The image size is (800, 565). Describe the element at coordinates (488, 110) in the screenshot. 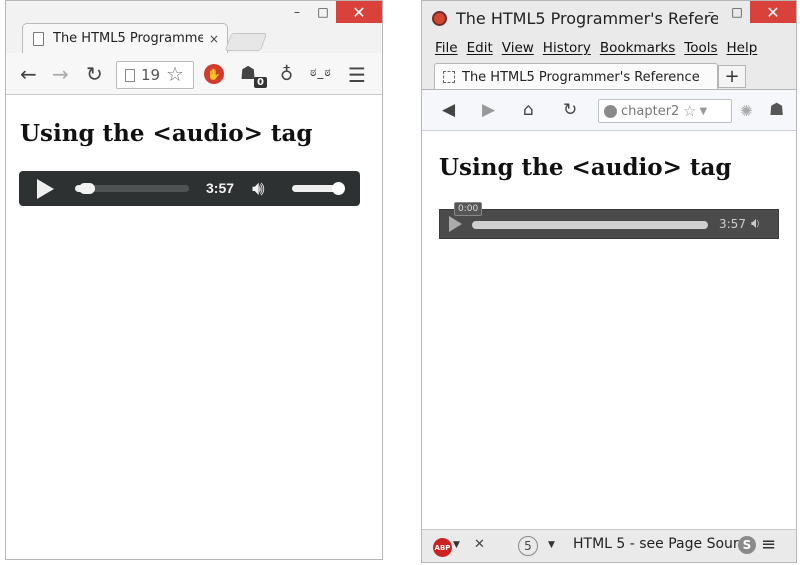

I see `forward-arrow-icon: ▶` at that location.